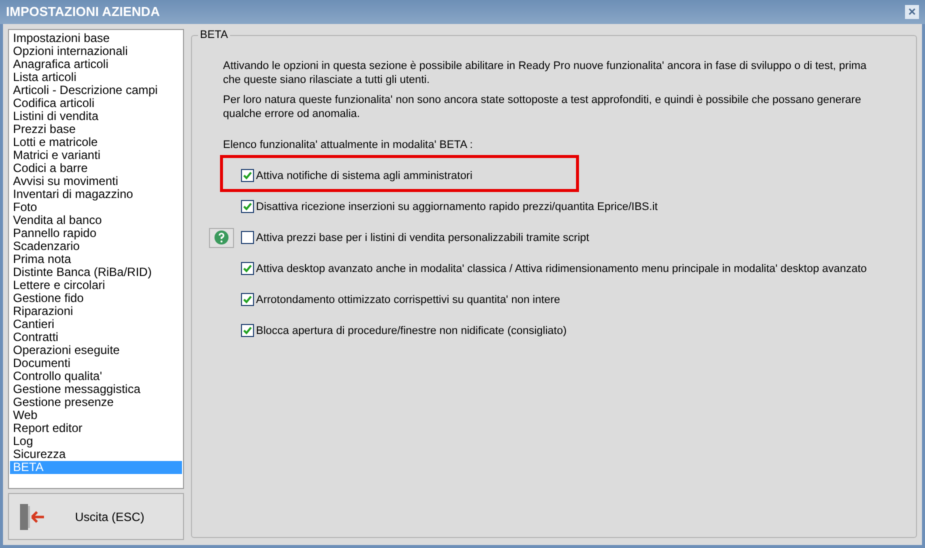 The image size is (925, 548). I want to click on sidebar-item: Pannello rapido, so click(96, 233).